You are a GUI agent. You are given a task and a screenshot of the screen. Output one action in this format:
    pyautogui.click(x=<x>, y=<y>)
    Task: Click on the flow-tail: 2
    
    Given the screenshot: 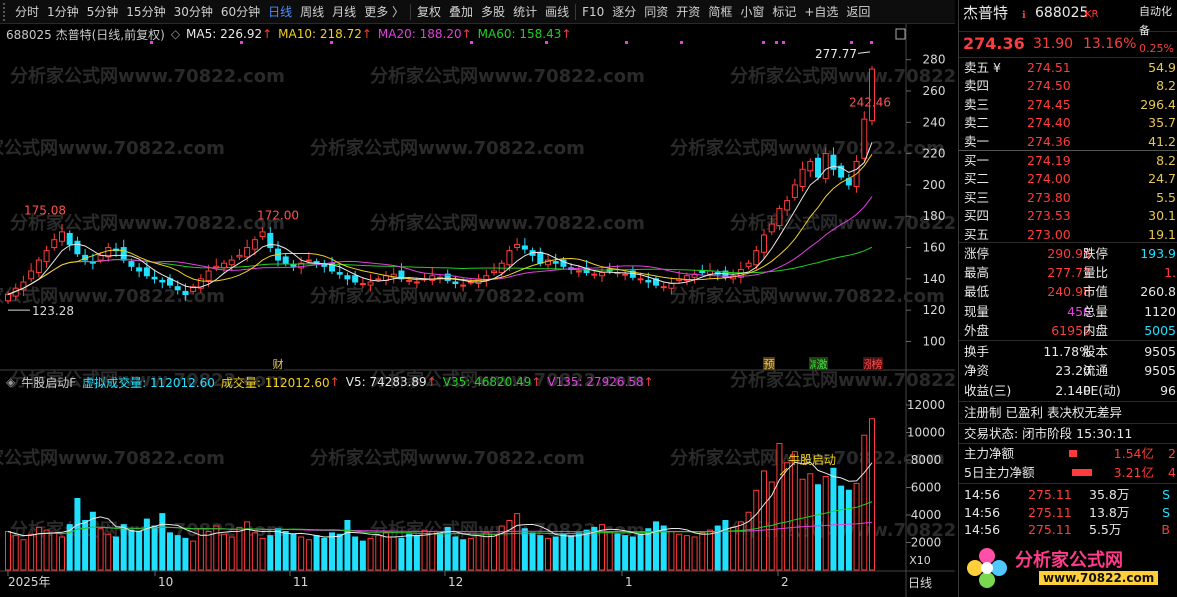 What is the action you would take?
    pyautogui.click(x=1172, y=453)
    